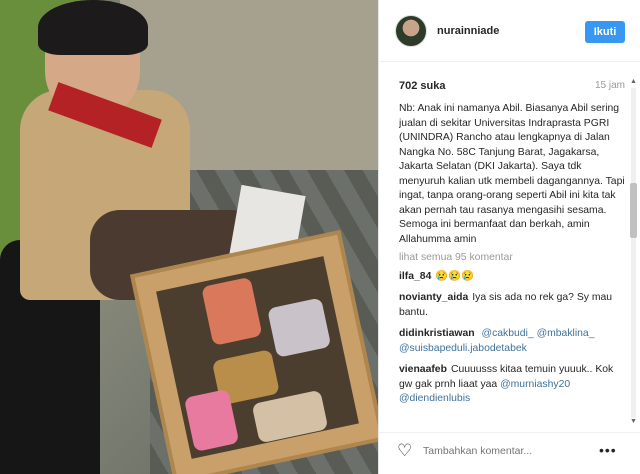  I want to click on scroll-up-arrow-icon: ▲, so click(633, 81).